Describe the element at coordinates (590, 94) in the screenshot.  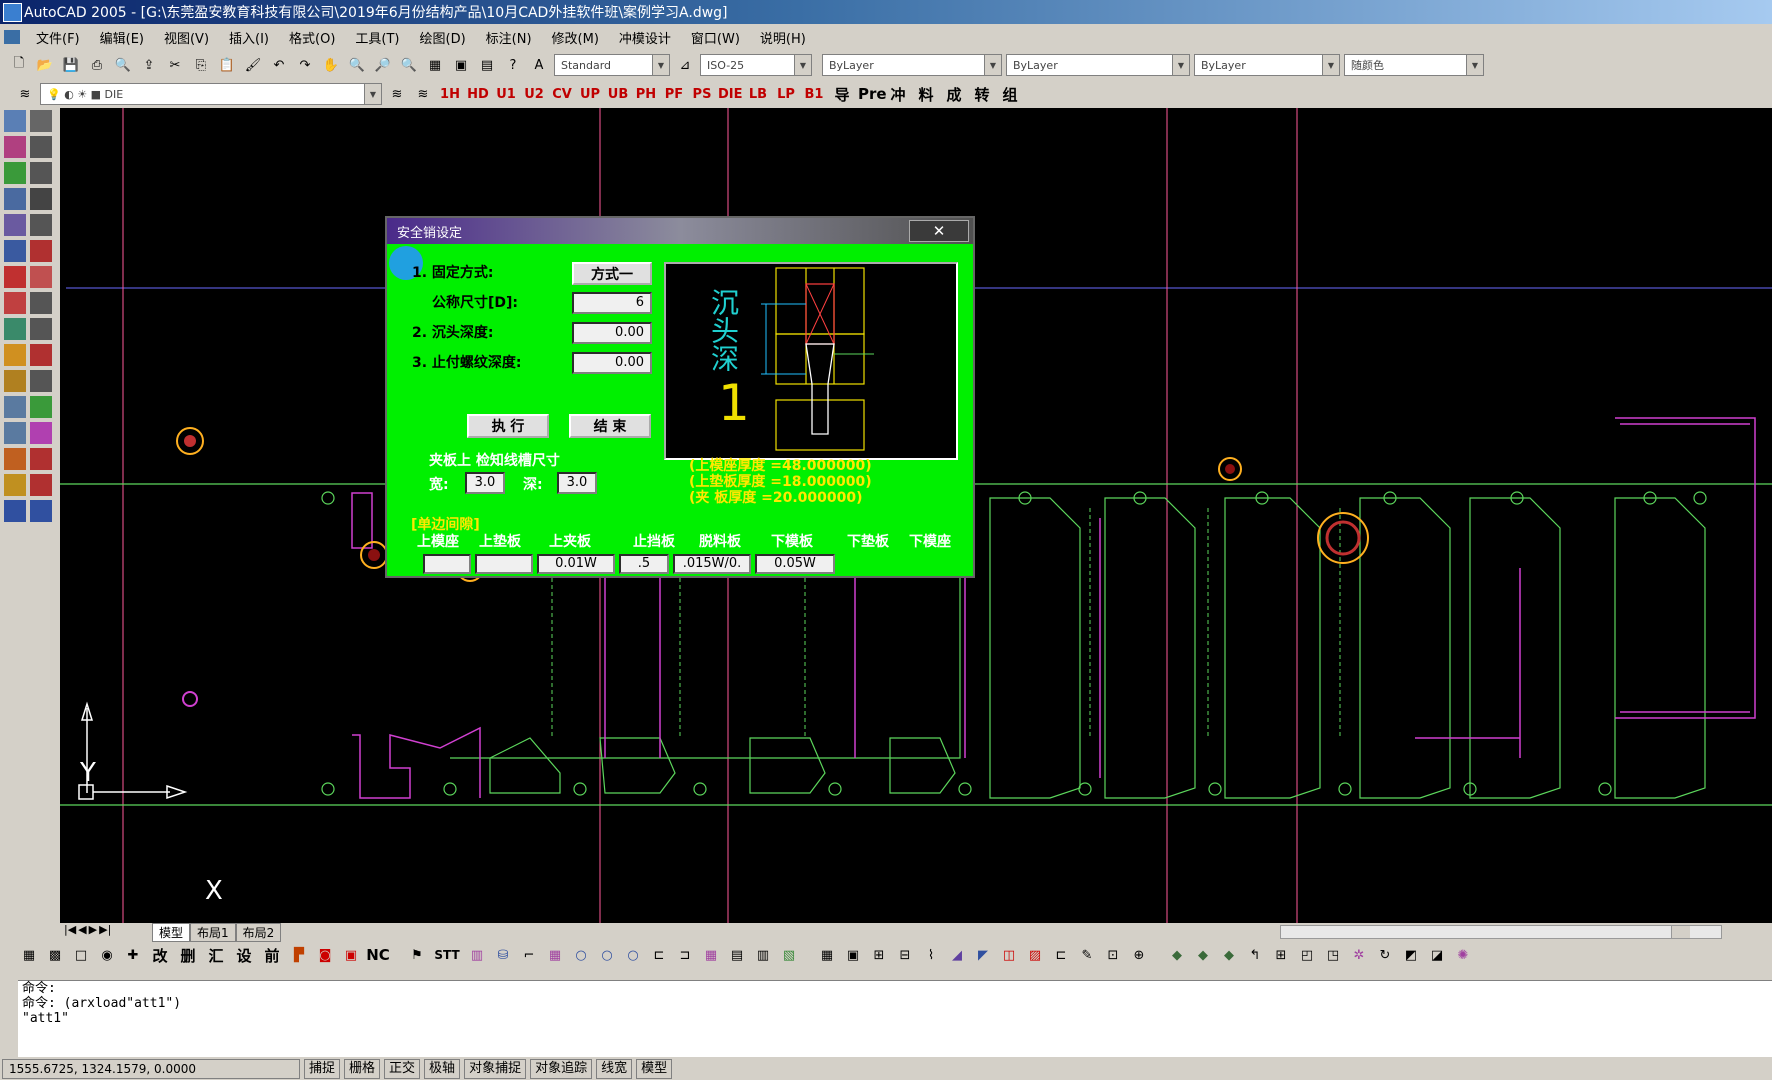
I see `plugin-button-up: UP` at that location.